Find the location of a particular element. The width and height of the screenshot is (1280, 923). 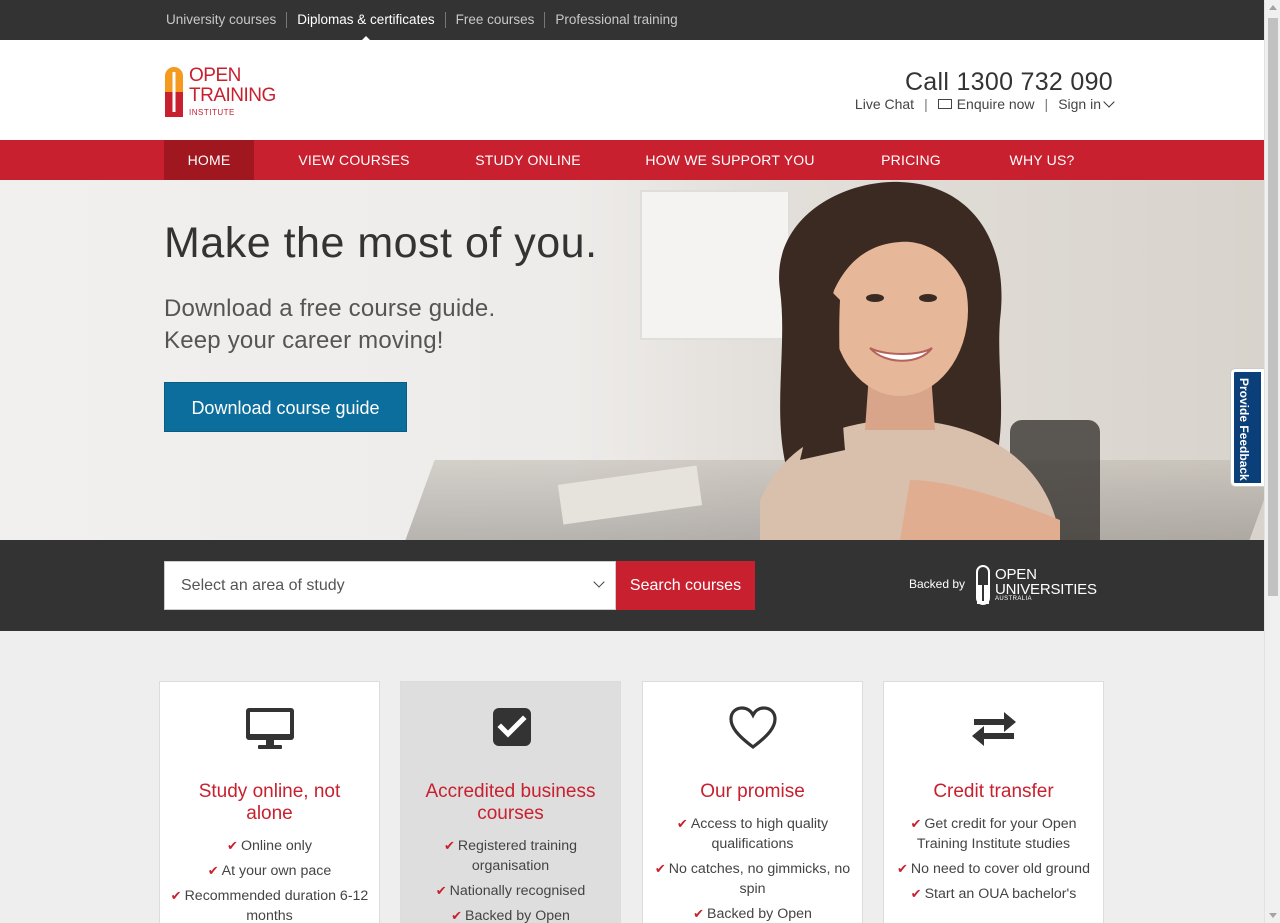

nav-item-how-we-support-you: HOW WE SUPPORT YOU is located at coordinates (730, 160).